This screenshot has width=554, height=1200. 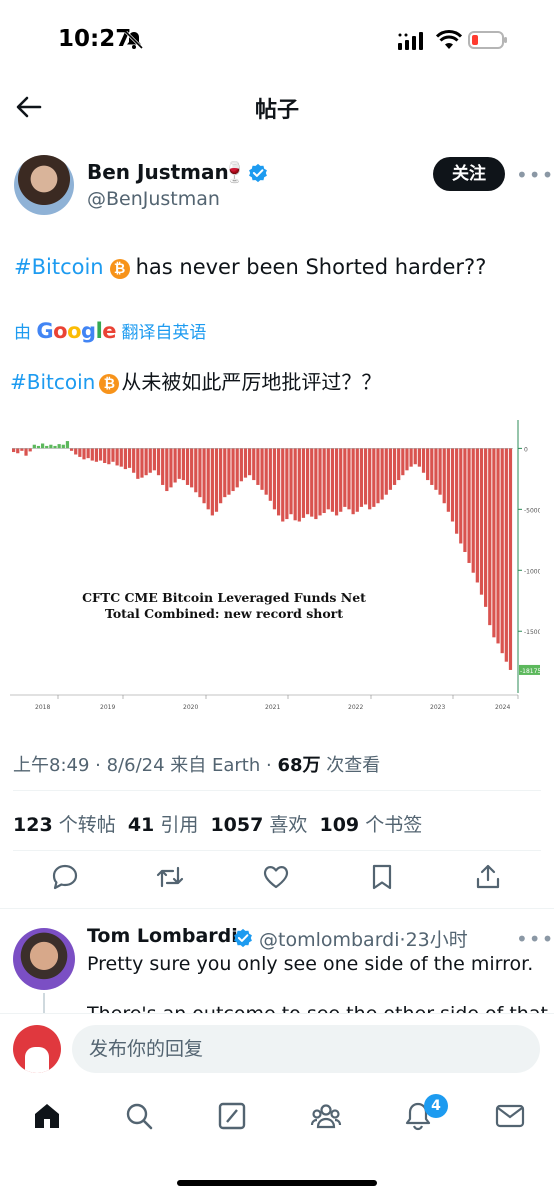 I want to click on reply-author-handle: @tomlombardi·23小时, so click(x=363, y=938).